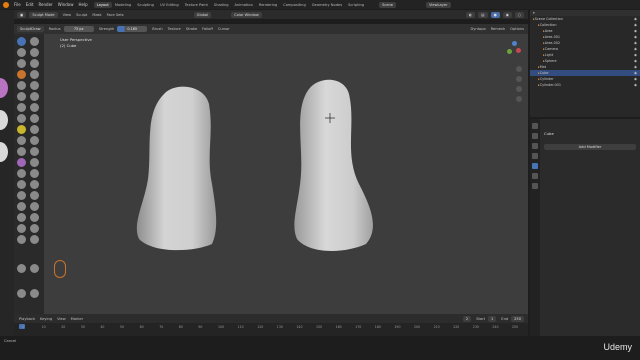 Image resolution: width=640 pixels, height=360 pixels. Describe the element at coordinates (21, 52) in the screenshot. I see `clay-icon` at that location.